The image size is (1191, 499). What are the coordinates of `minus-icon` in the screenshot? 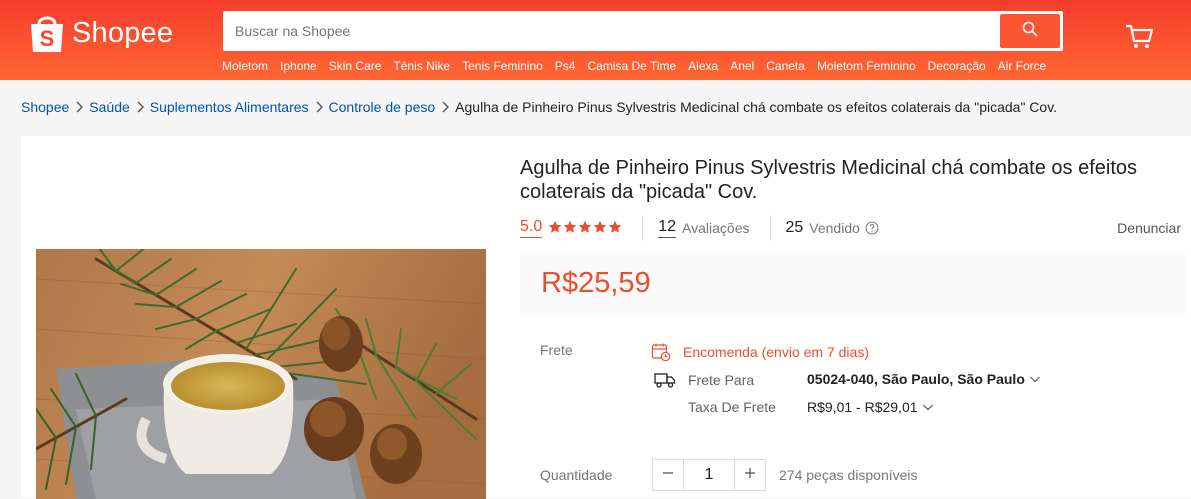 It's located at (668, 475).